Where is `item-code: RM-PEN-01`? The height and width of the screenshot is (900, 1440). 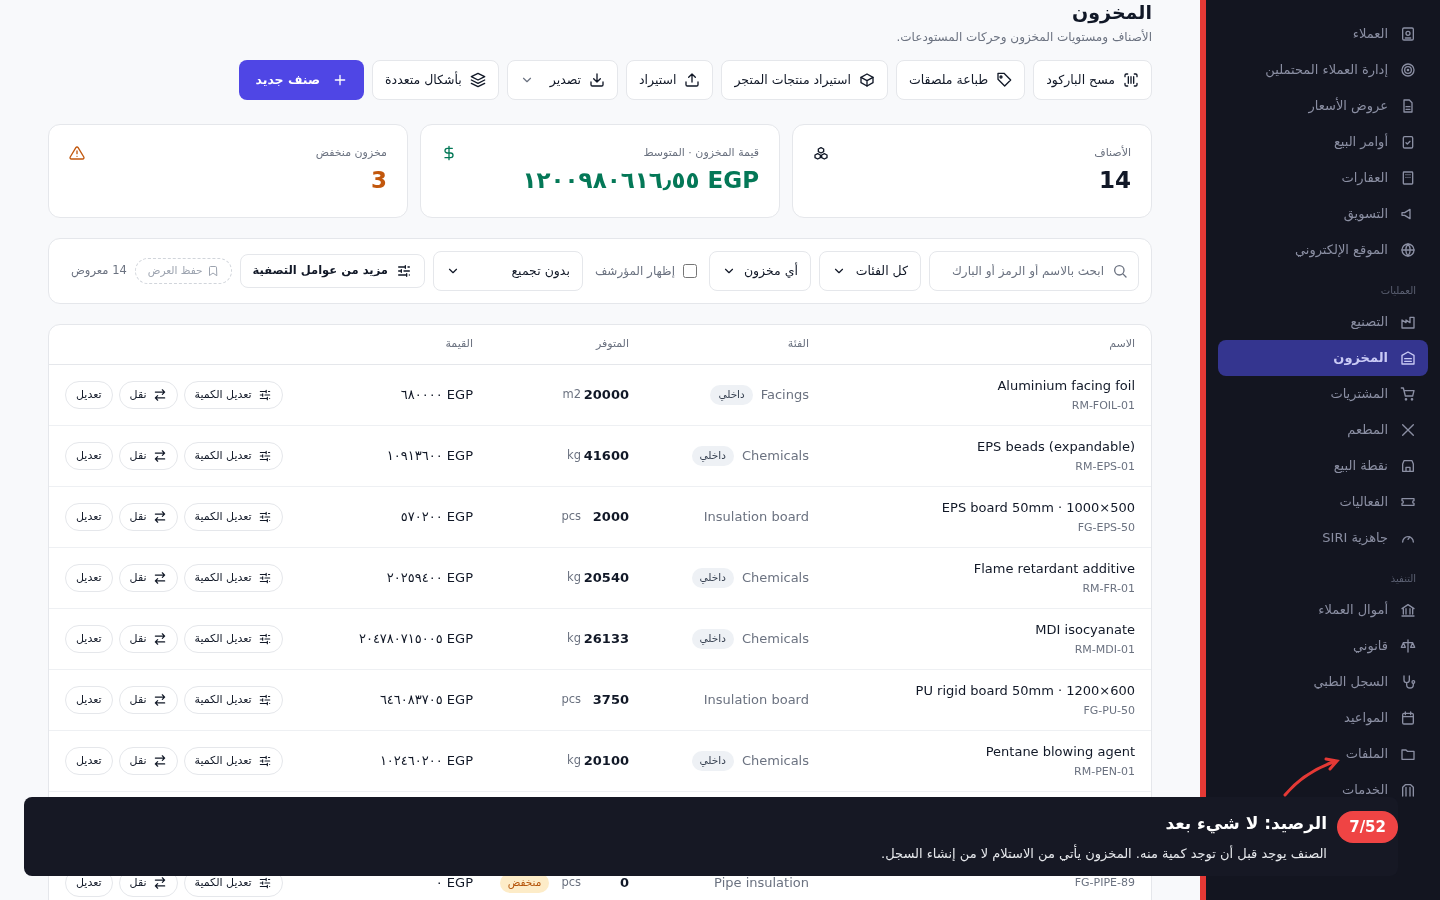 item-code: RM-PEN-01 is located at coordinates (1104, 772).